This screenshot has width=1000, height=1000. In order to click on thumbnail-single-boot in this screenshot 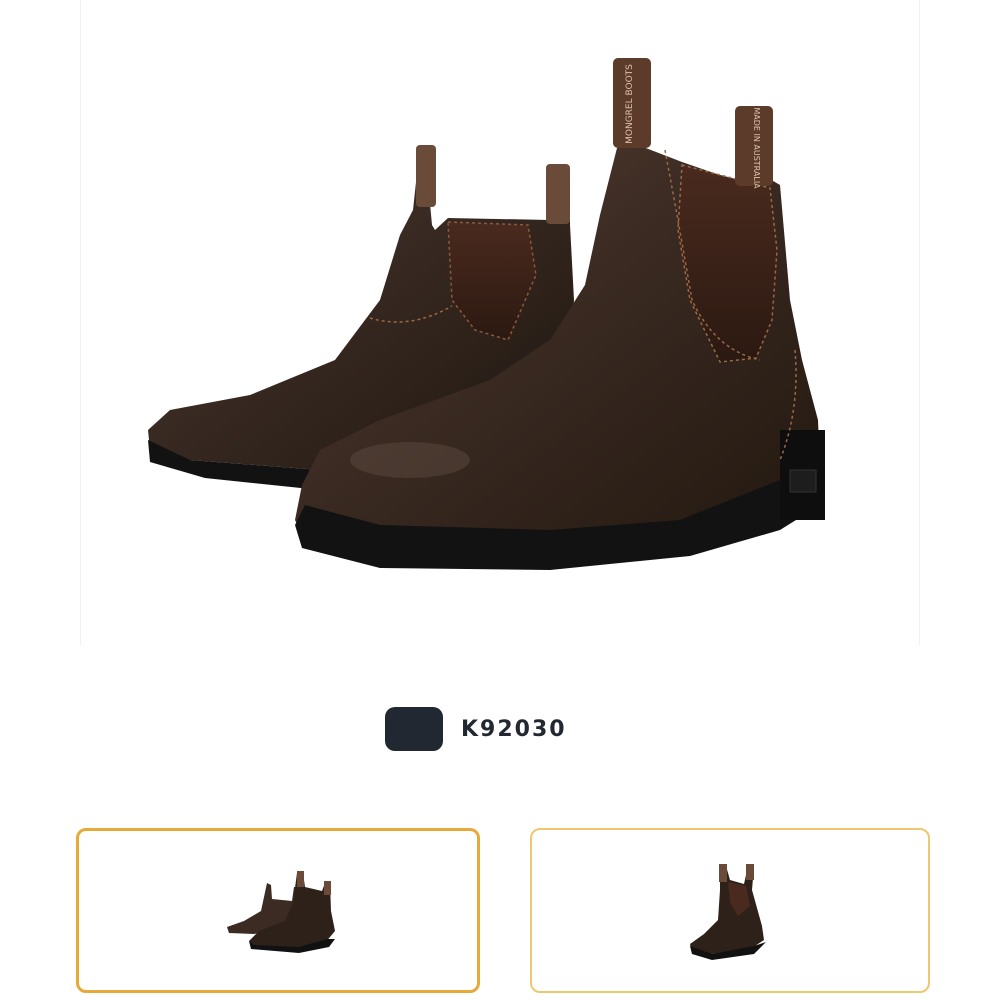, I will do `click(730, 910)`.